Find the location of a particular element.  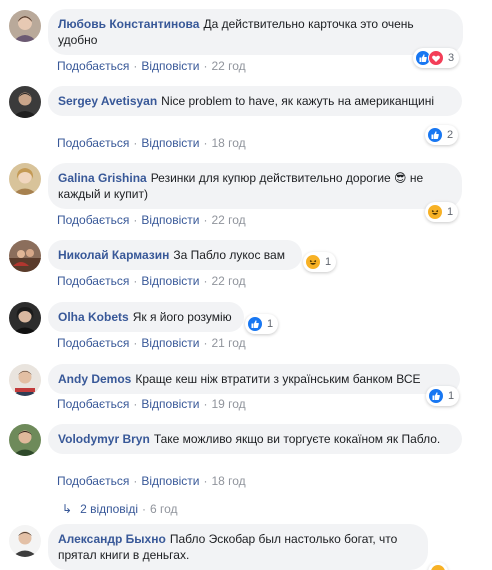

timestamp: 21 год is located at coordinates (228, 343).